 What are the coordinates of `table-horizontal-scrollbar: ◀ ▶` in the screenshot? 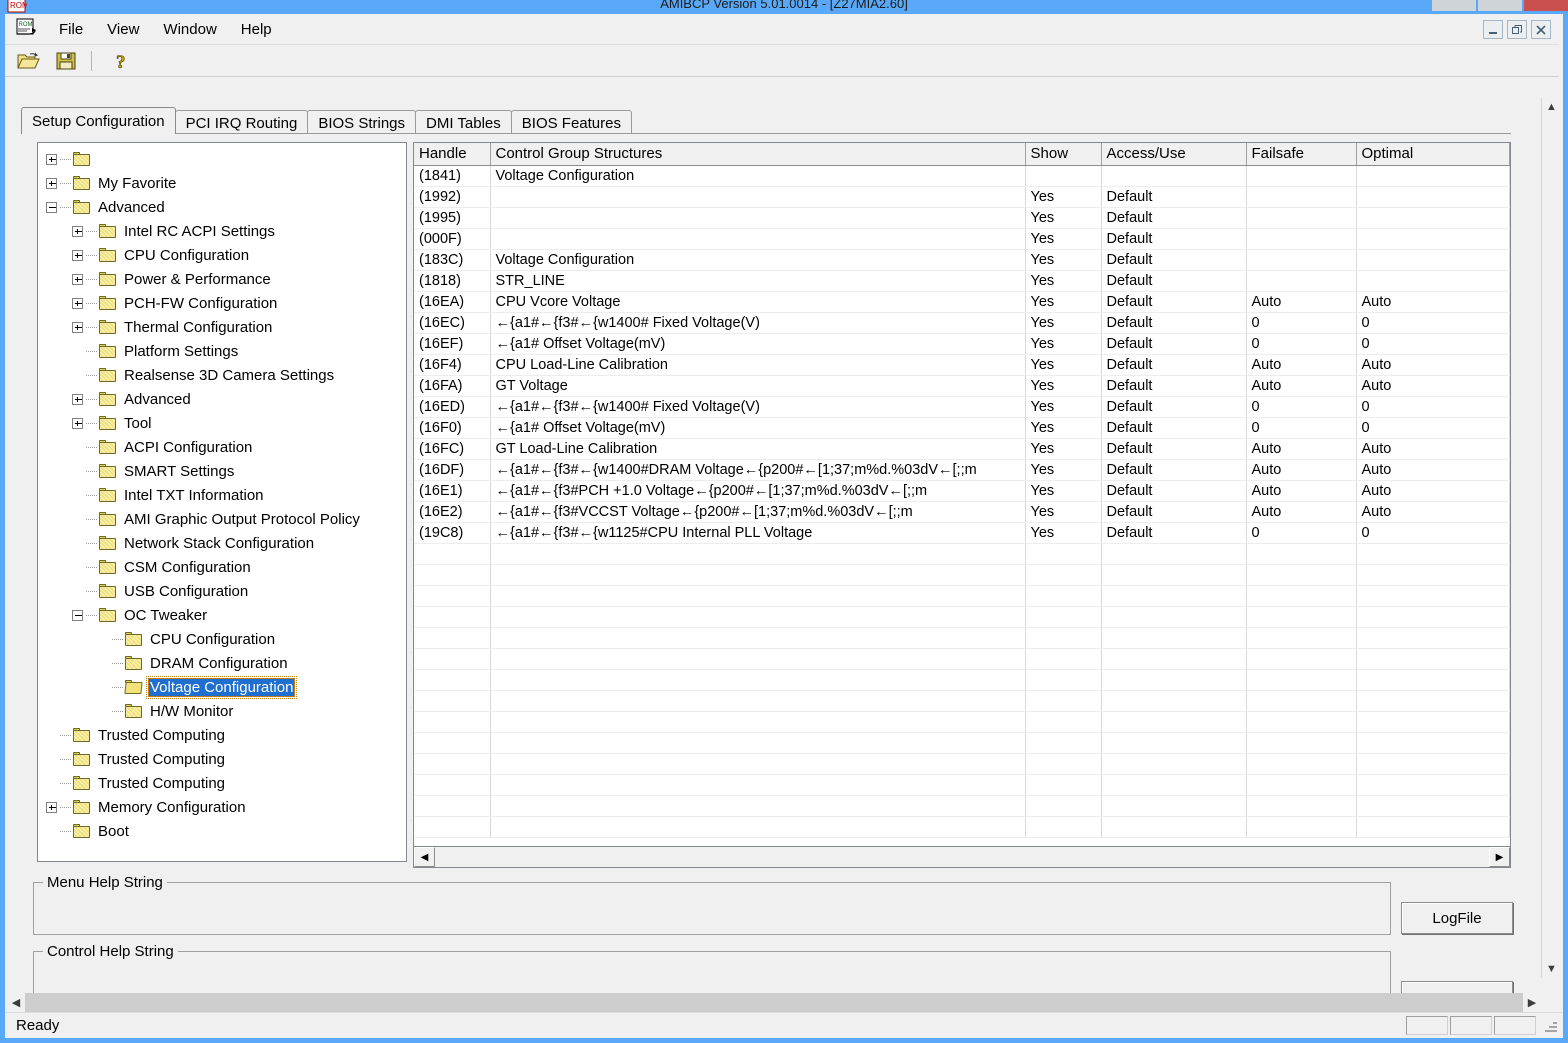 It's located at (962, 857).